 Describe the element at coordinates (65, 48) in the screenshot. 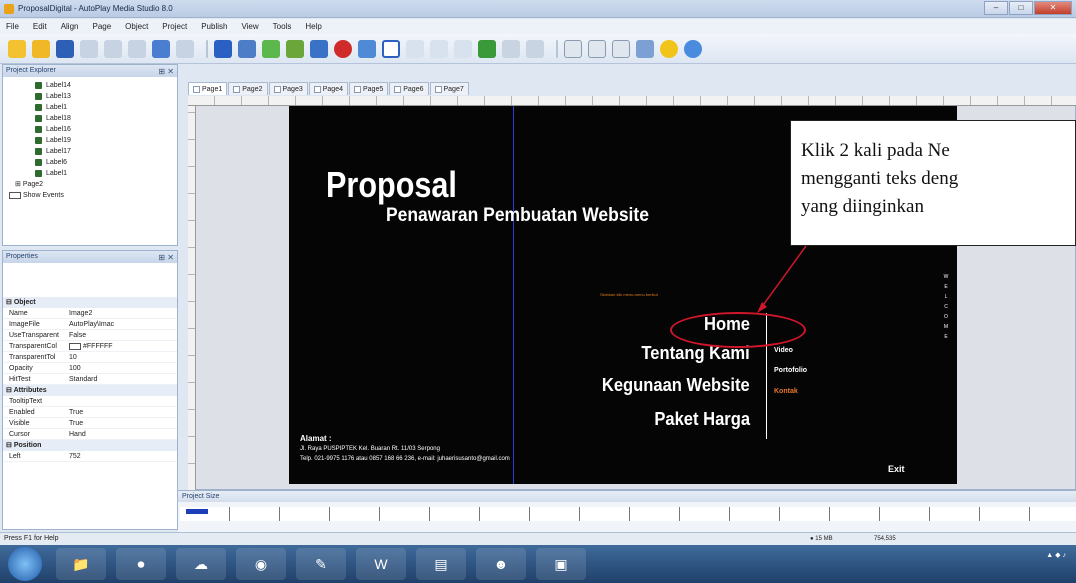

I see `save-icon` at that location.